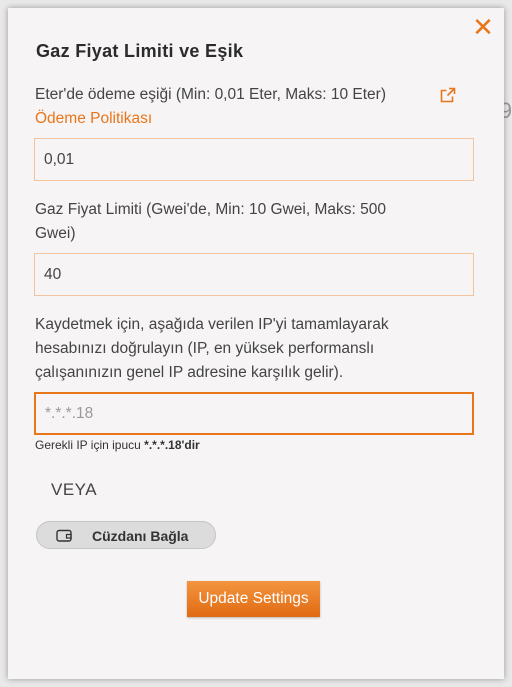 The width and height of the screenshot is (512, 687). What do you see at coordinates (74, 489) in the screenshot?
I see `or-divider-label: VEYA` at bounding box center [74, 489].